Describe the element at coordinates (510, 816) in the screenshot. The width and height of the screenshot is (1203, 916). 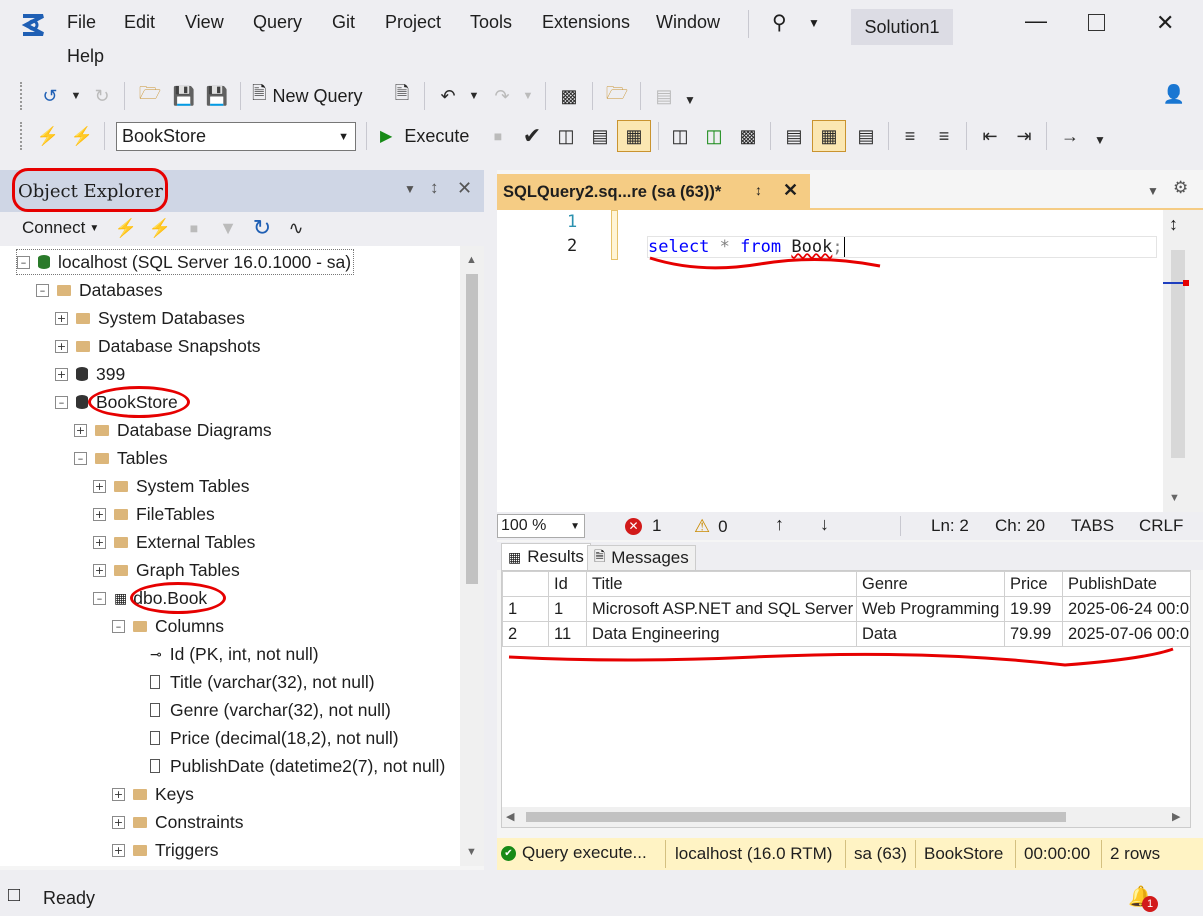
I see `scroll-left-icon: ◀` at that location.